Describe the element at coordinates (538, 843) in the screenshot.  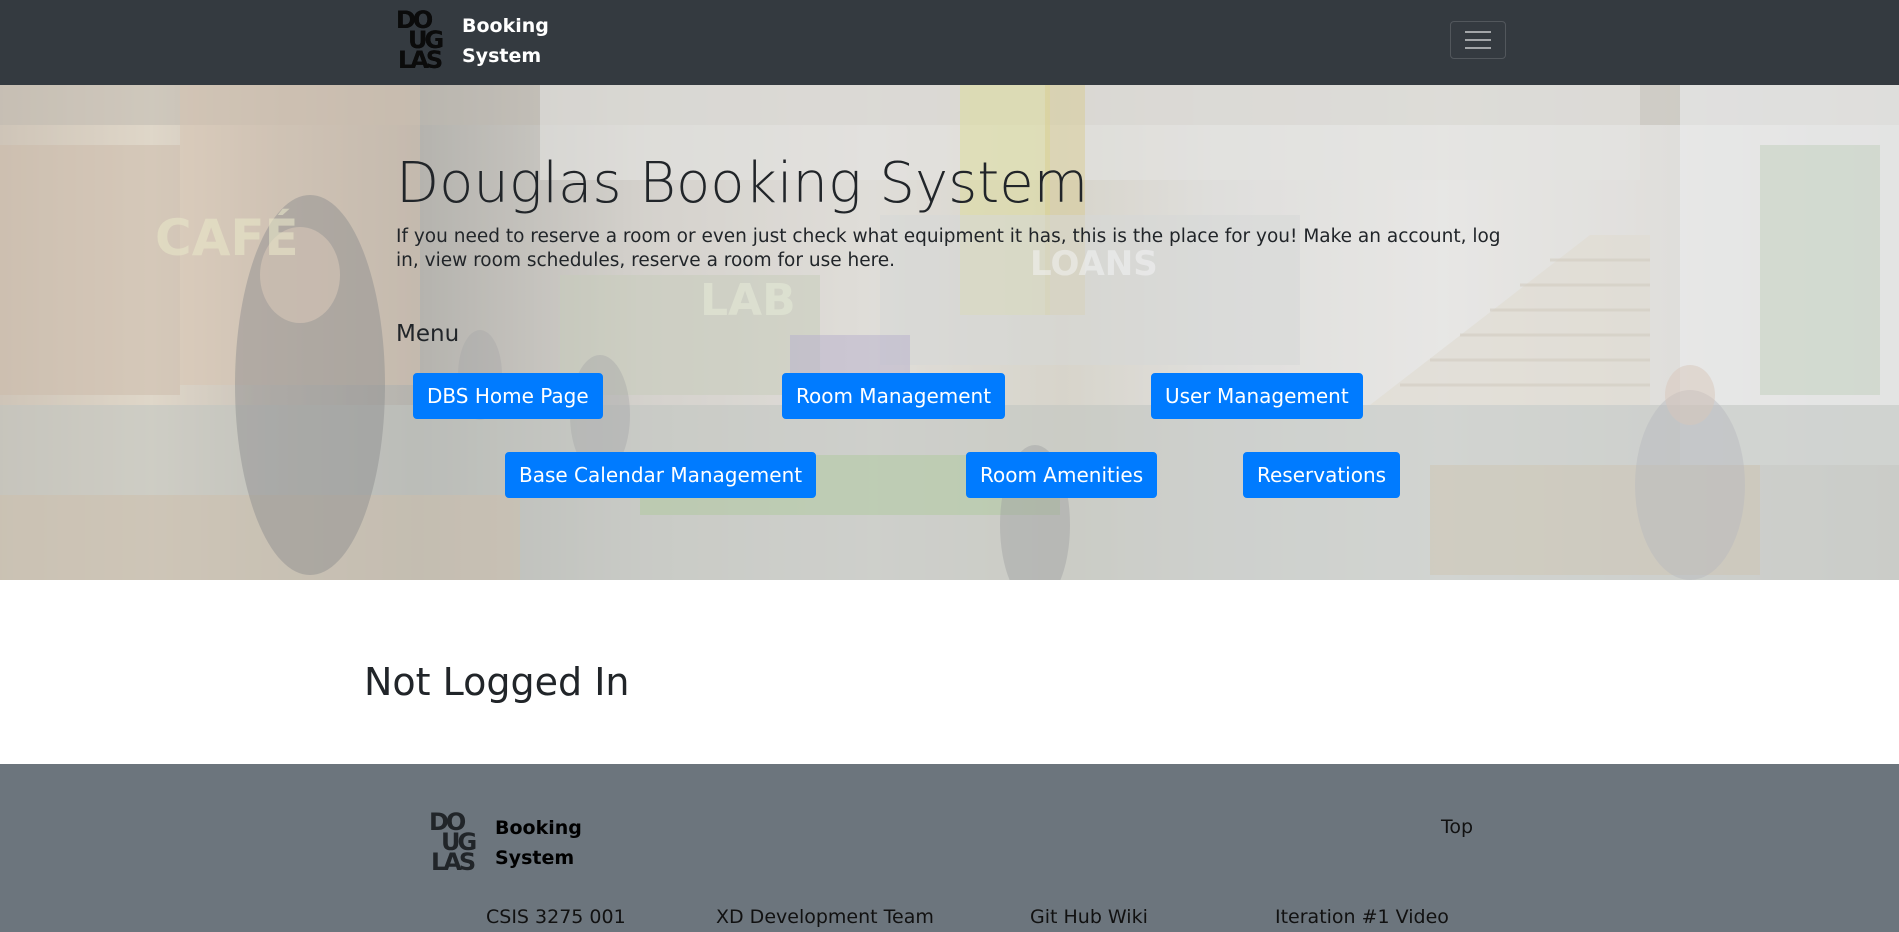
I see `footer-brand-text: Booking System` at that location.